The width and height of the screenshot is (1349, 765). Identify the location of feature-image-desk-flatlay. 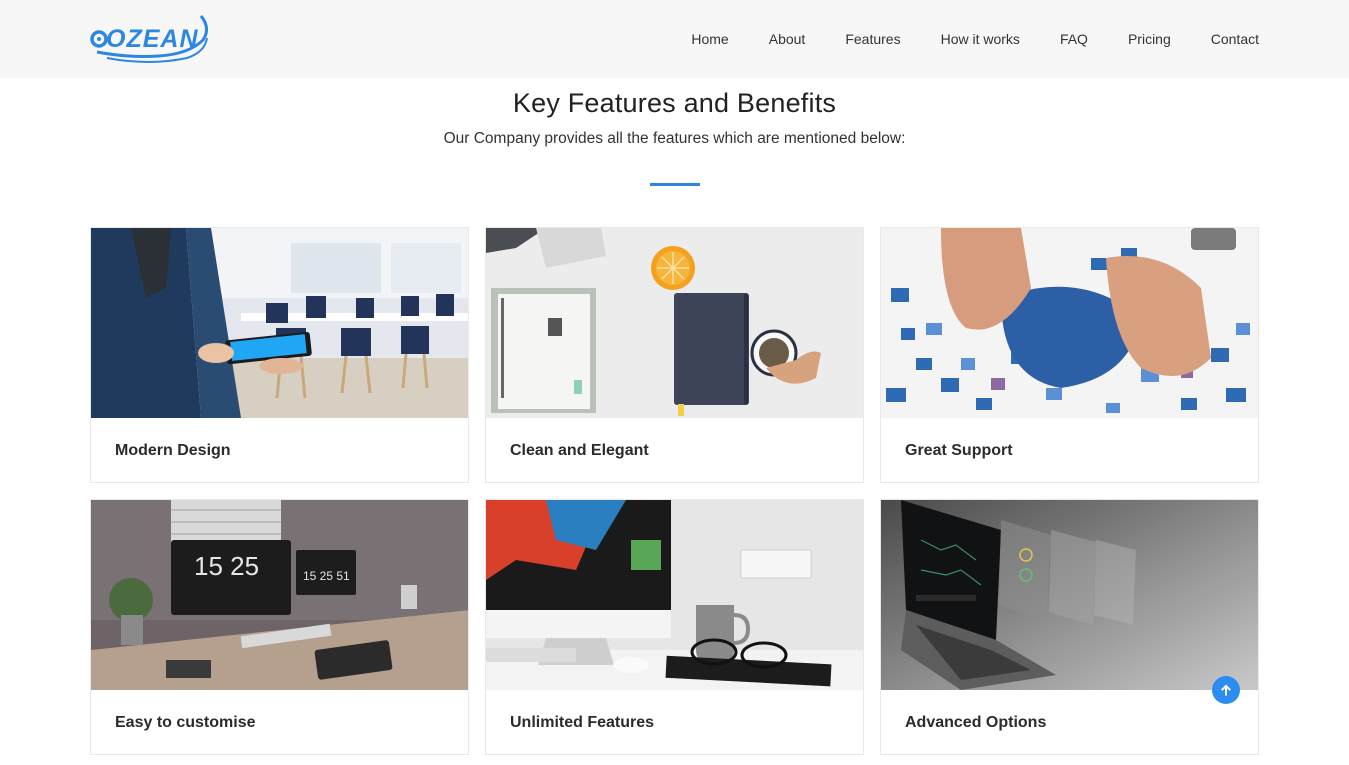
(674, 323).